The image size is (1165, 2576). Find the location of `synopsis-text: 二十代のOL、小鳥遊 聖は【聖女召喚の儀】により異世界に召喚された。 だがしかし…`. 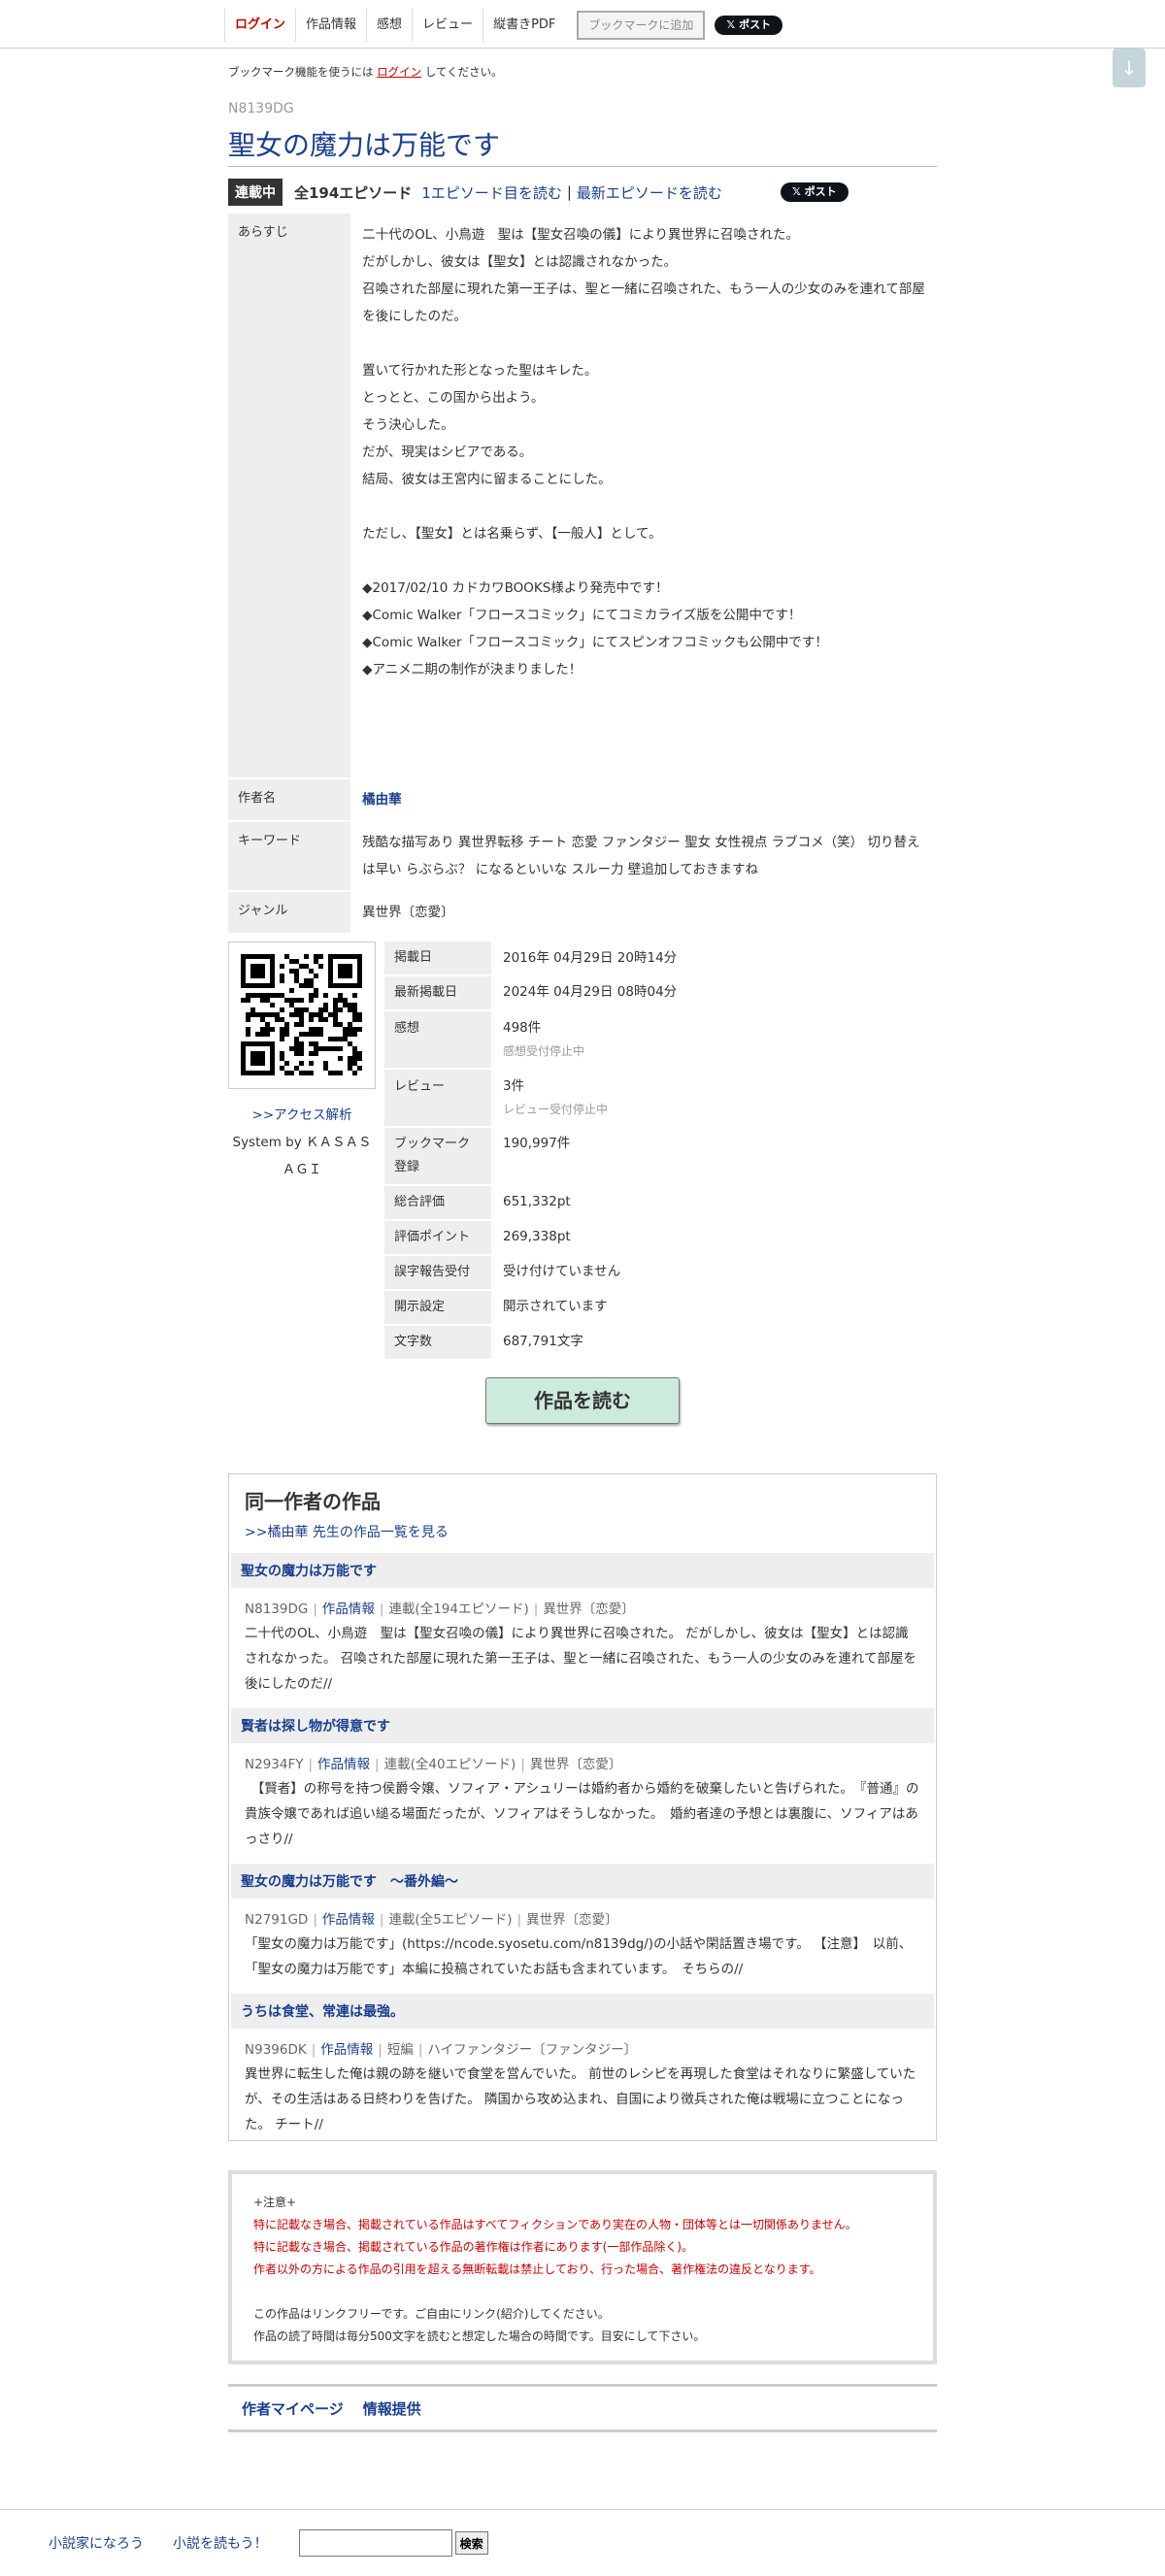

synopsis-text: 二十代のOL、小鳥遊 聖は【聖女召喚の儀】により異世界に召喚された。 だがしかし… is located at coordinates (643, 452).